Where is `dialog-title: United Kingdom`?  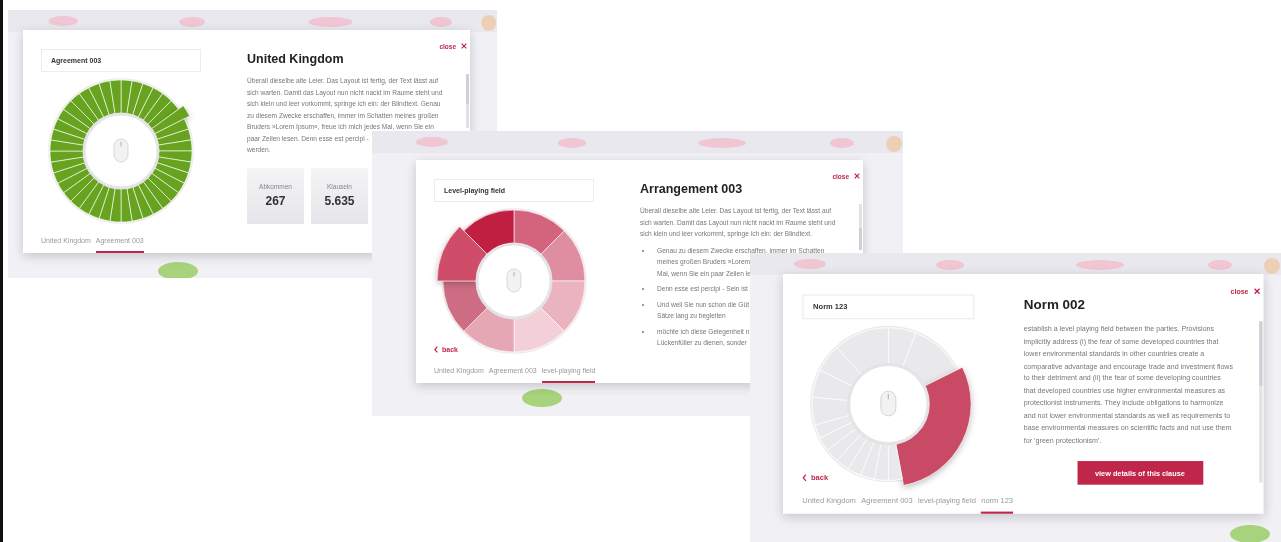 dialog-title: United Kingdom is located at coordinates (296, 59).